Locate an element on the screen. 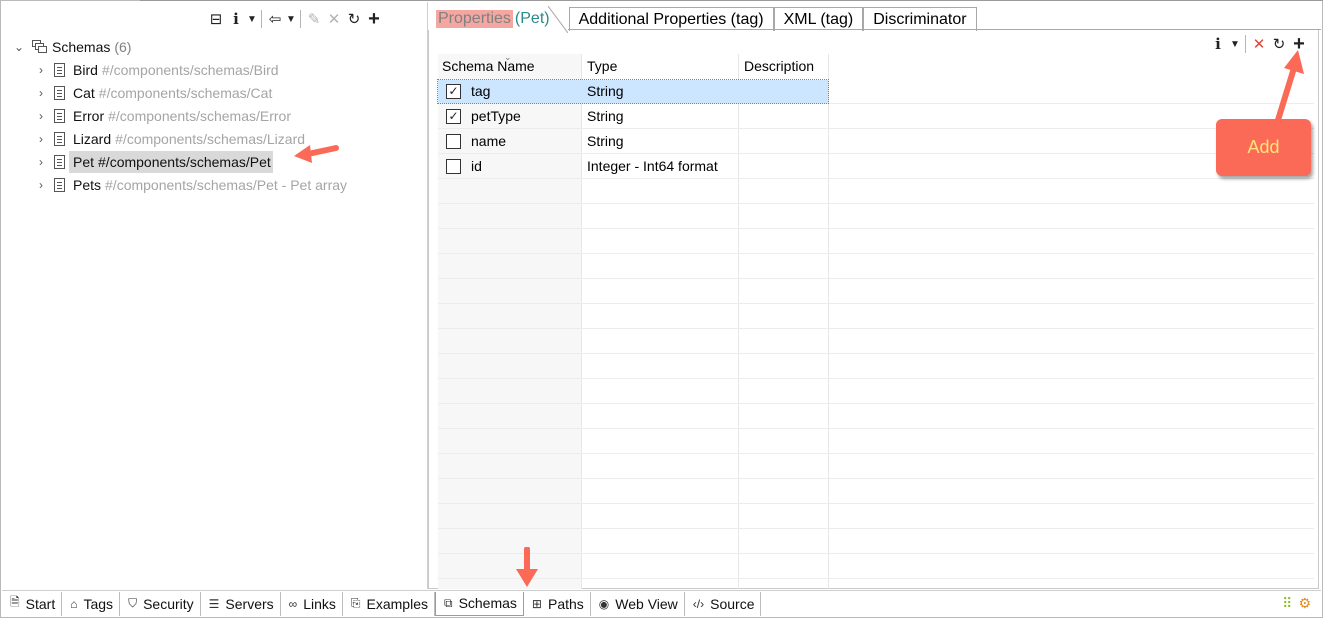  bottom-tab-web-view: ◉ Web View is located at coordinates (638, 603).